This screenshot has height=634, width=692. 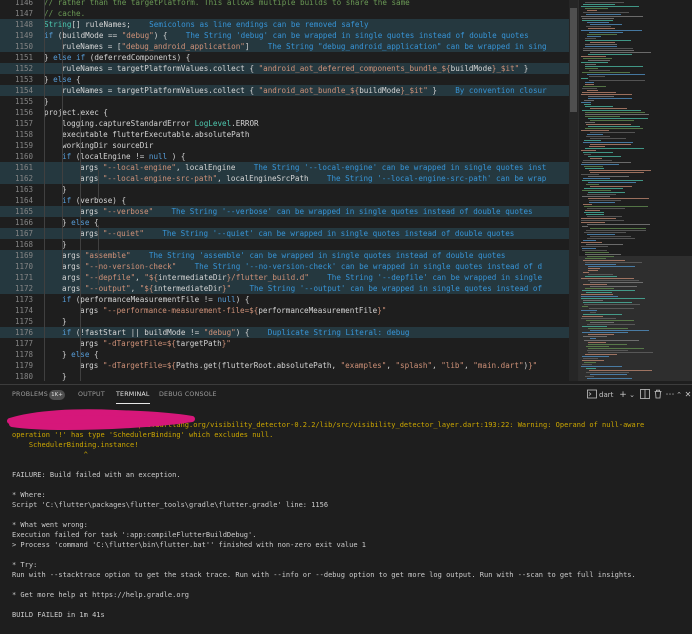 I want to click on code-line: 1156 project.exec {, so click(x=289, y=112).